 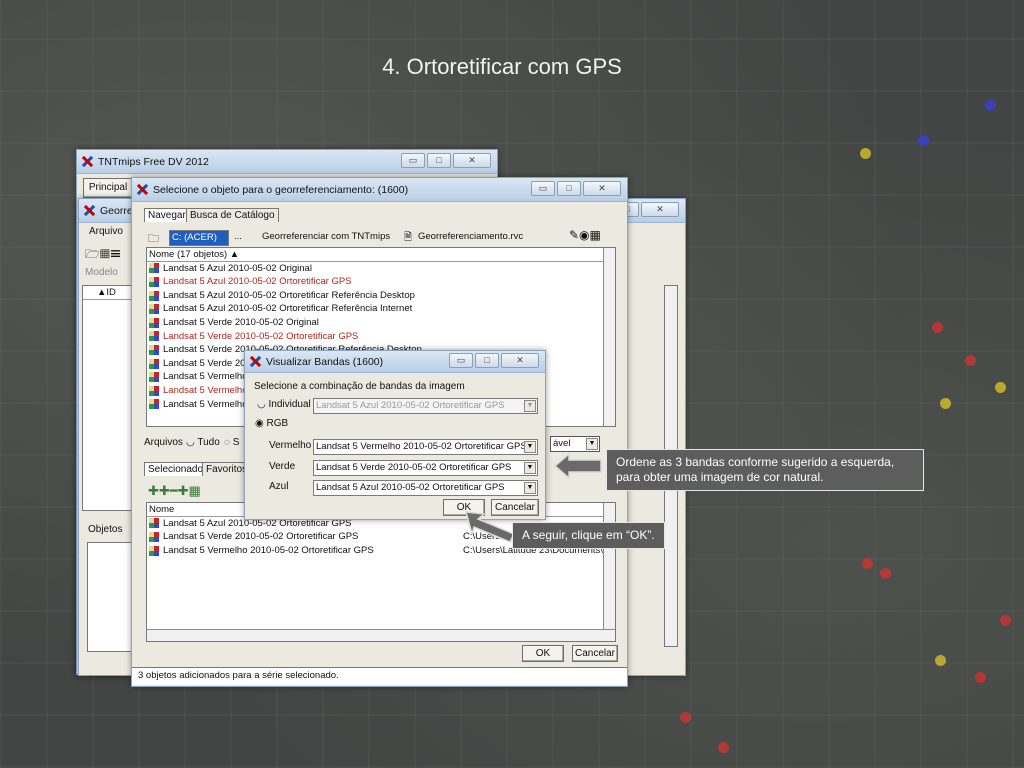 What do you see at coordinates (543, 188) in the screenshot?
I see `select-minimize-button: ▭` at bounding box center [543, 188].